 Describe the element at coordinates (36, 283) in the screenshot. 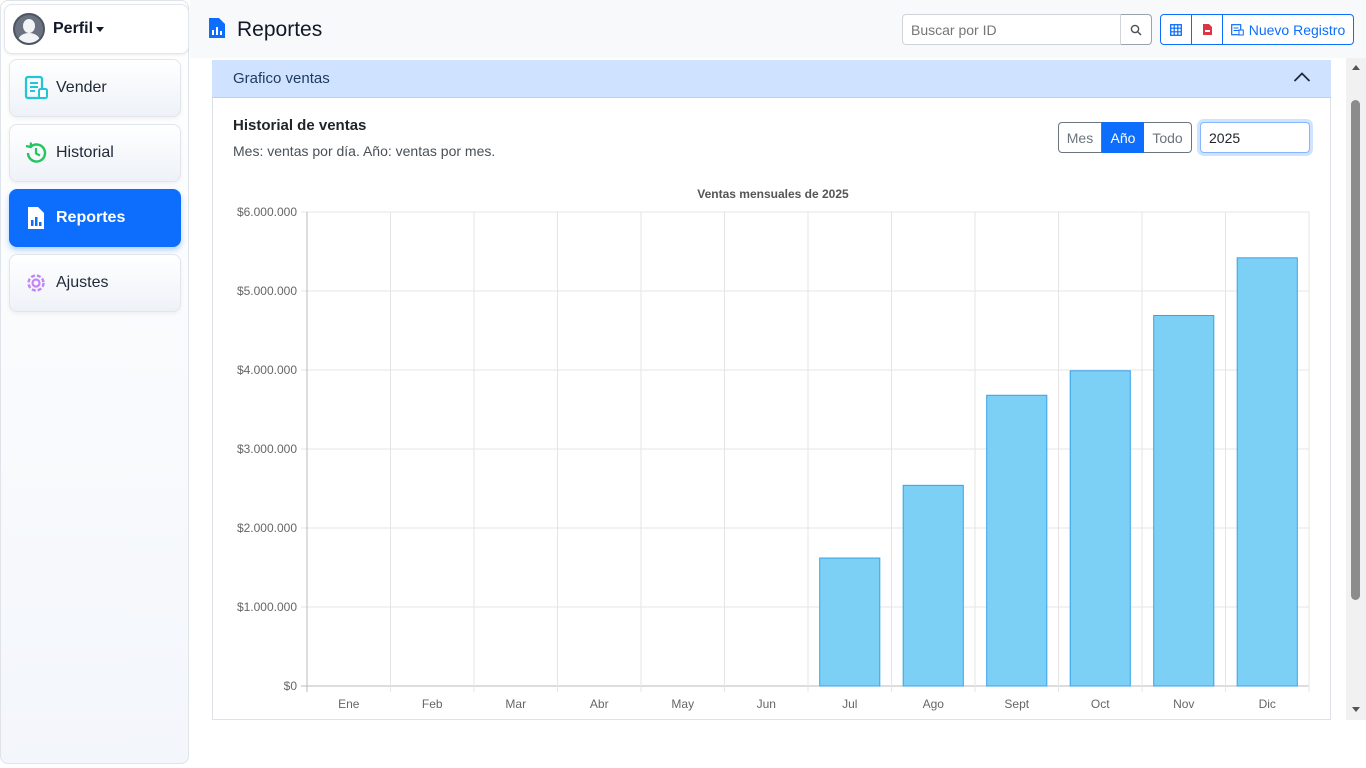

I see `gear-icon` at that location.